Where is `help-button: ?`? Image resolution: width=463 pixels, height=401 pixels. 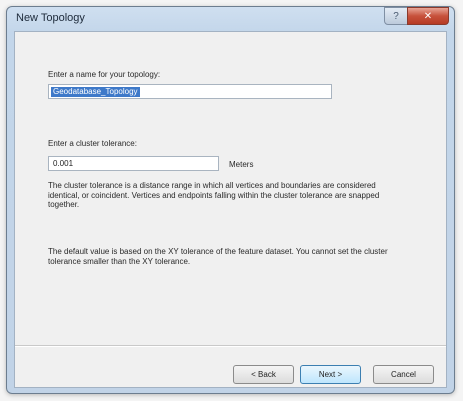 help-button: ? is located at coordinates (396, 16).